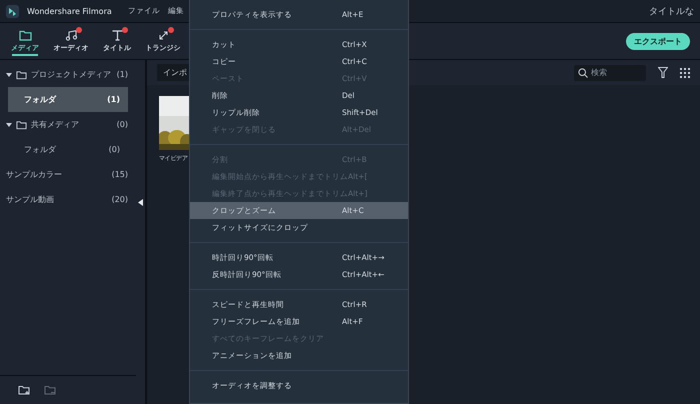 The image size is (700, 404). What do you see at coordinates (71, 35) in the screenshot?
I see `music-note-icon` at bounding box center [71, 35].